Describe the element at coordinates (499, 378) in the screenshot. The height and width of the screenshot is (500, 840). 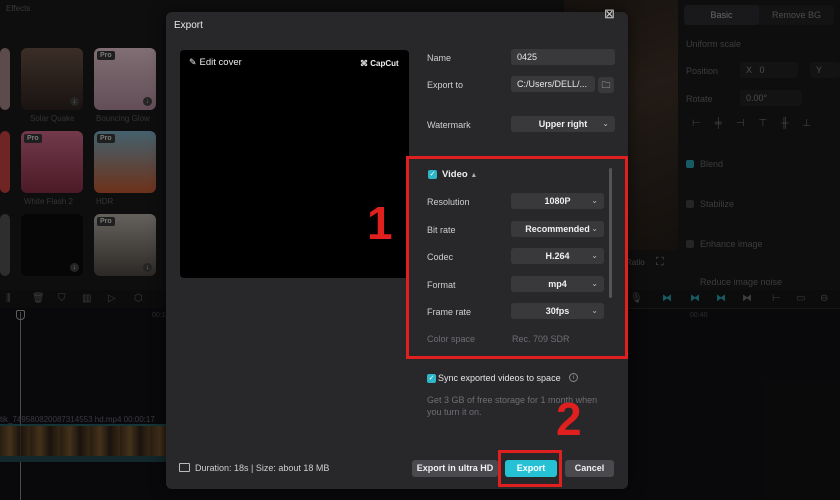
I see `sync-label: Sync exported videos to space` at that location.